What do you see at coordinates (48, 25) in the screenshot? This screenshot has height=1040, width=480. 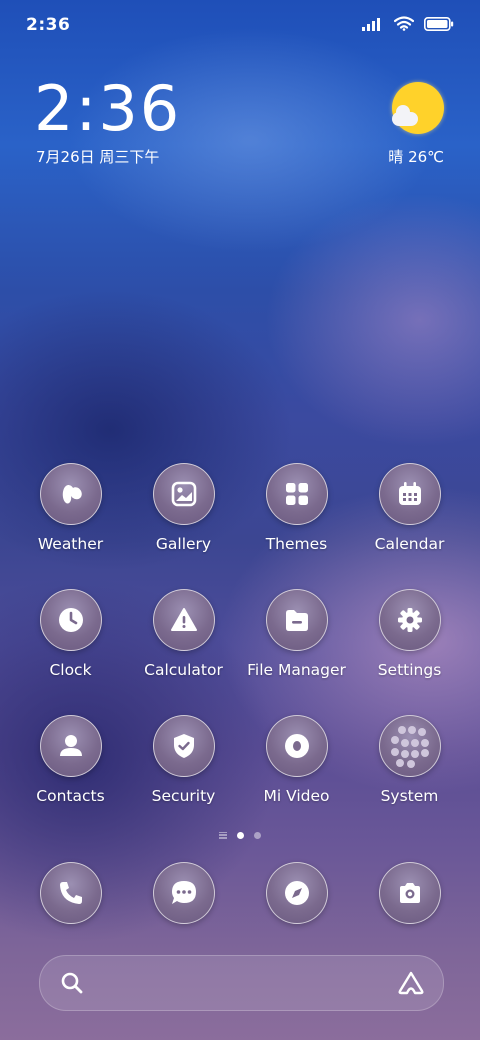 I see `status-time: 2:36` at bounding box center [48, 25].